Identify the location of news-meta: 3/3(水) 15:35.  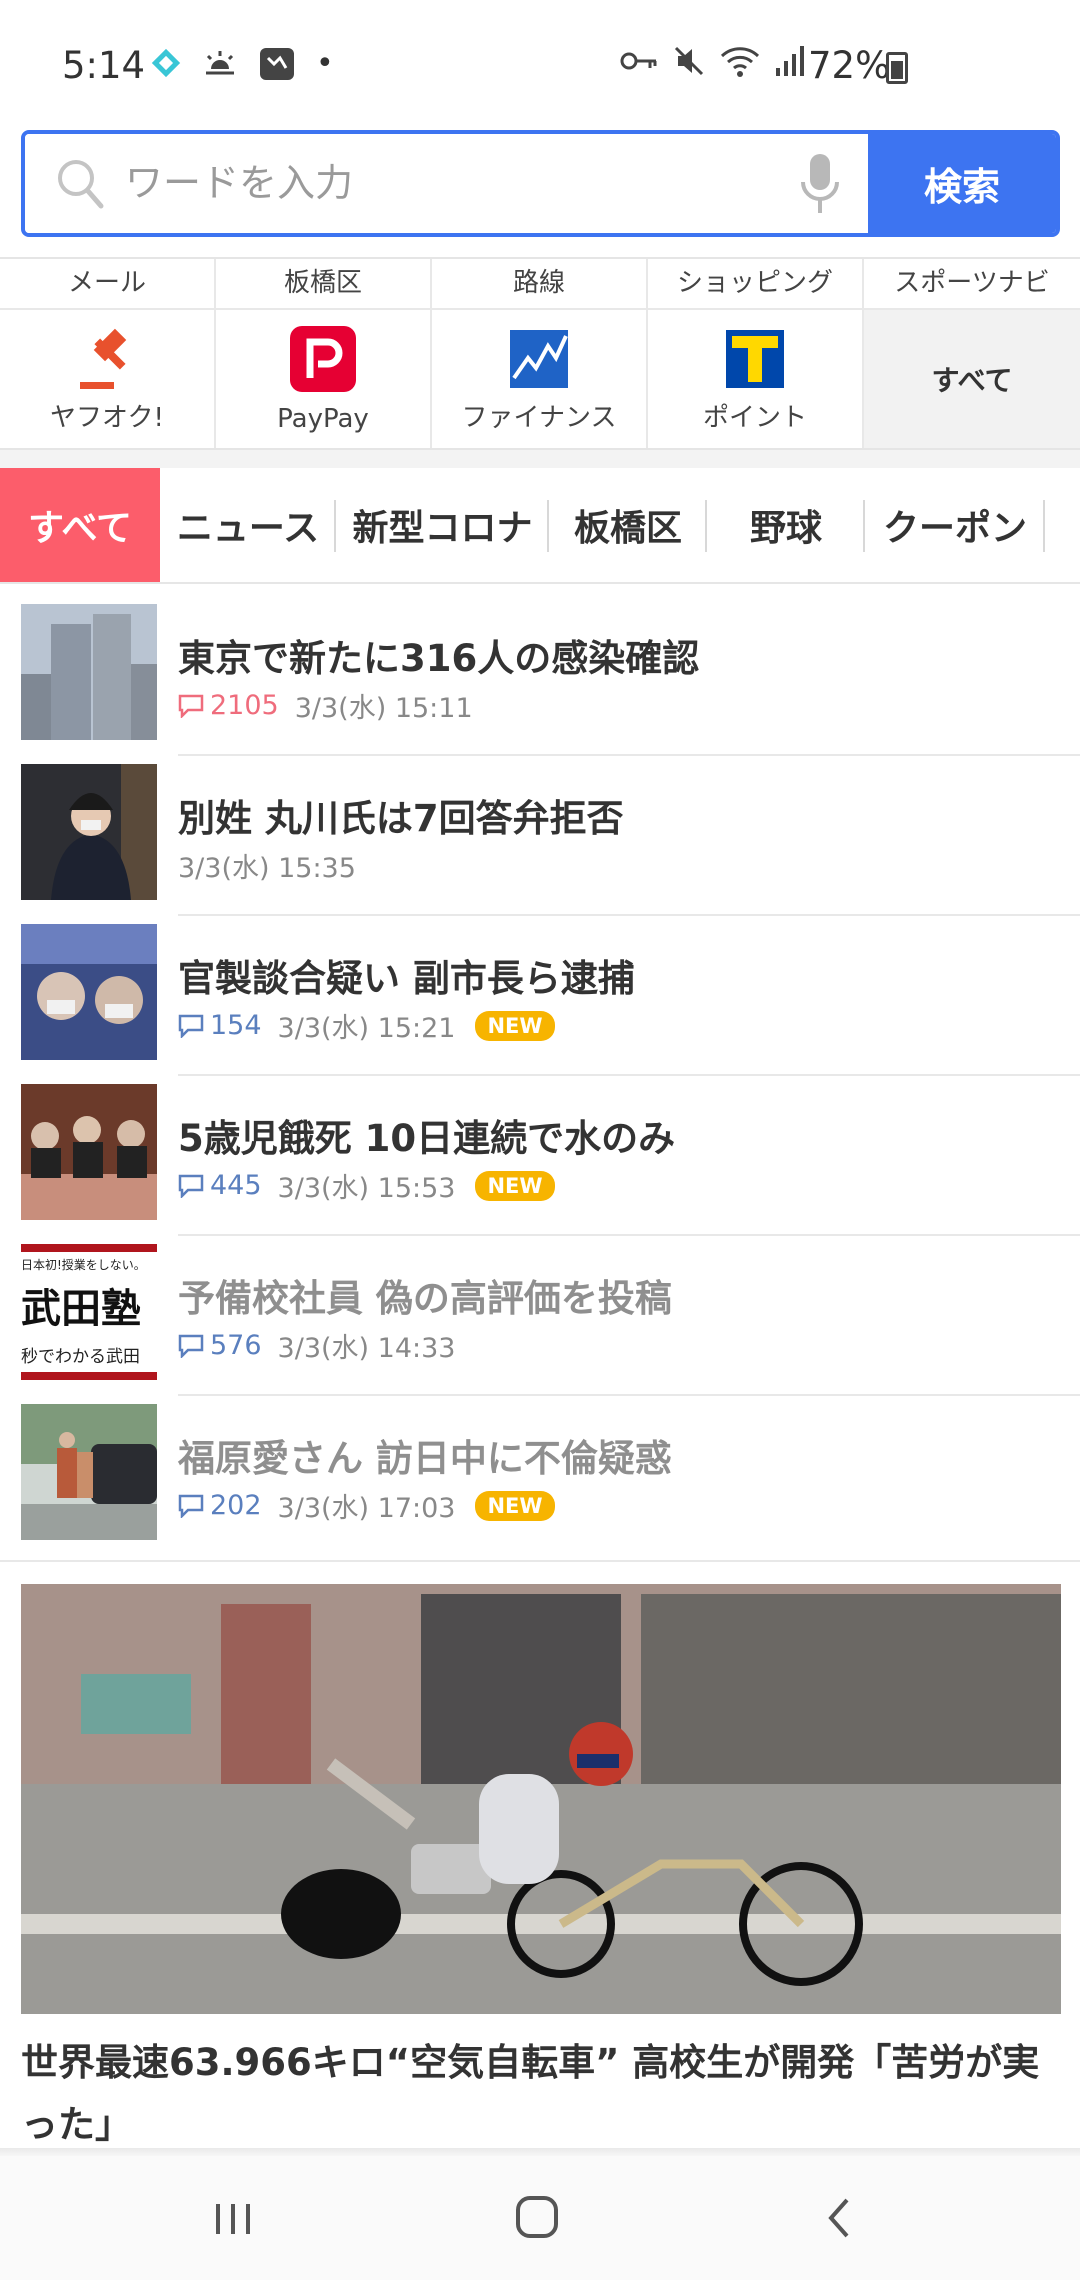
(267, 865).